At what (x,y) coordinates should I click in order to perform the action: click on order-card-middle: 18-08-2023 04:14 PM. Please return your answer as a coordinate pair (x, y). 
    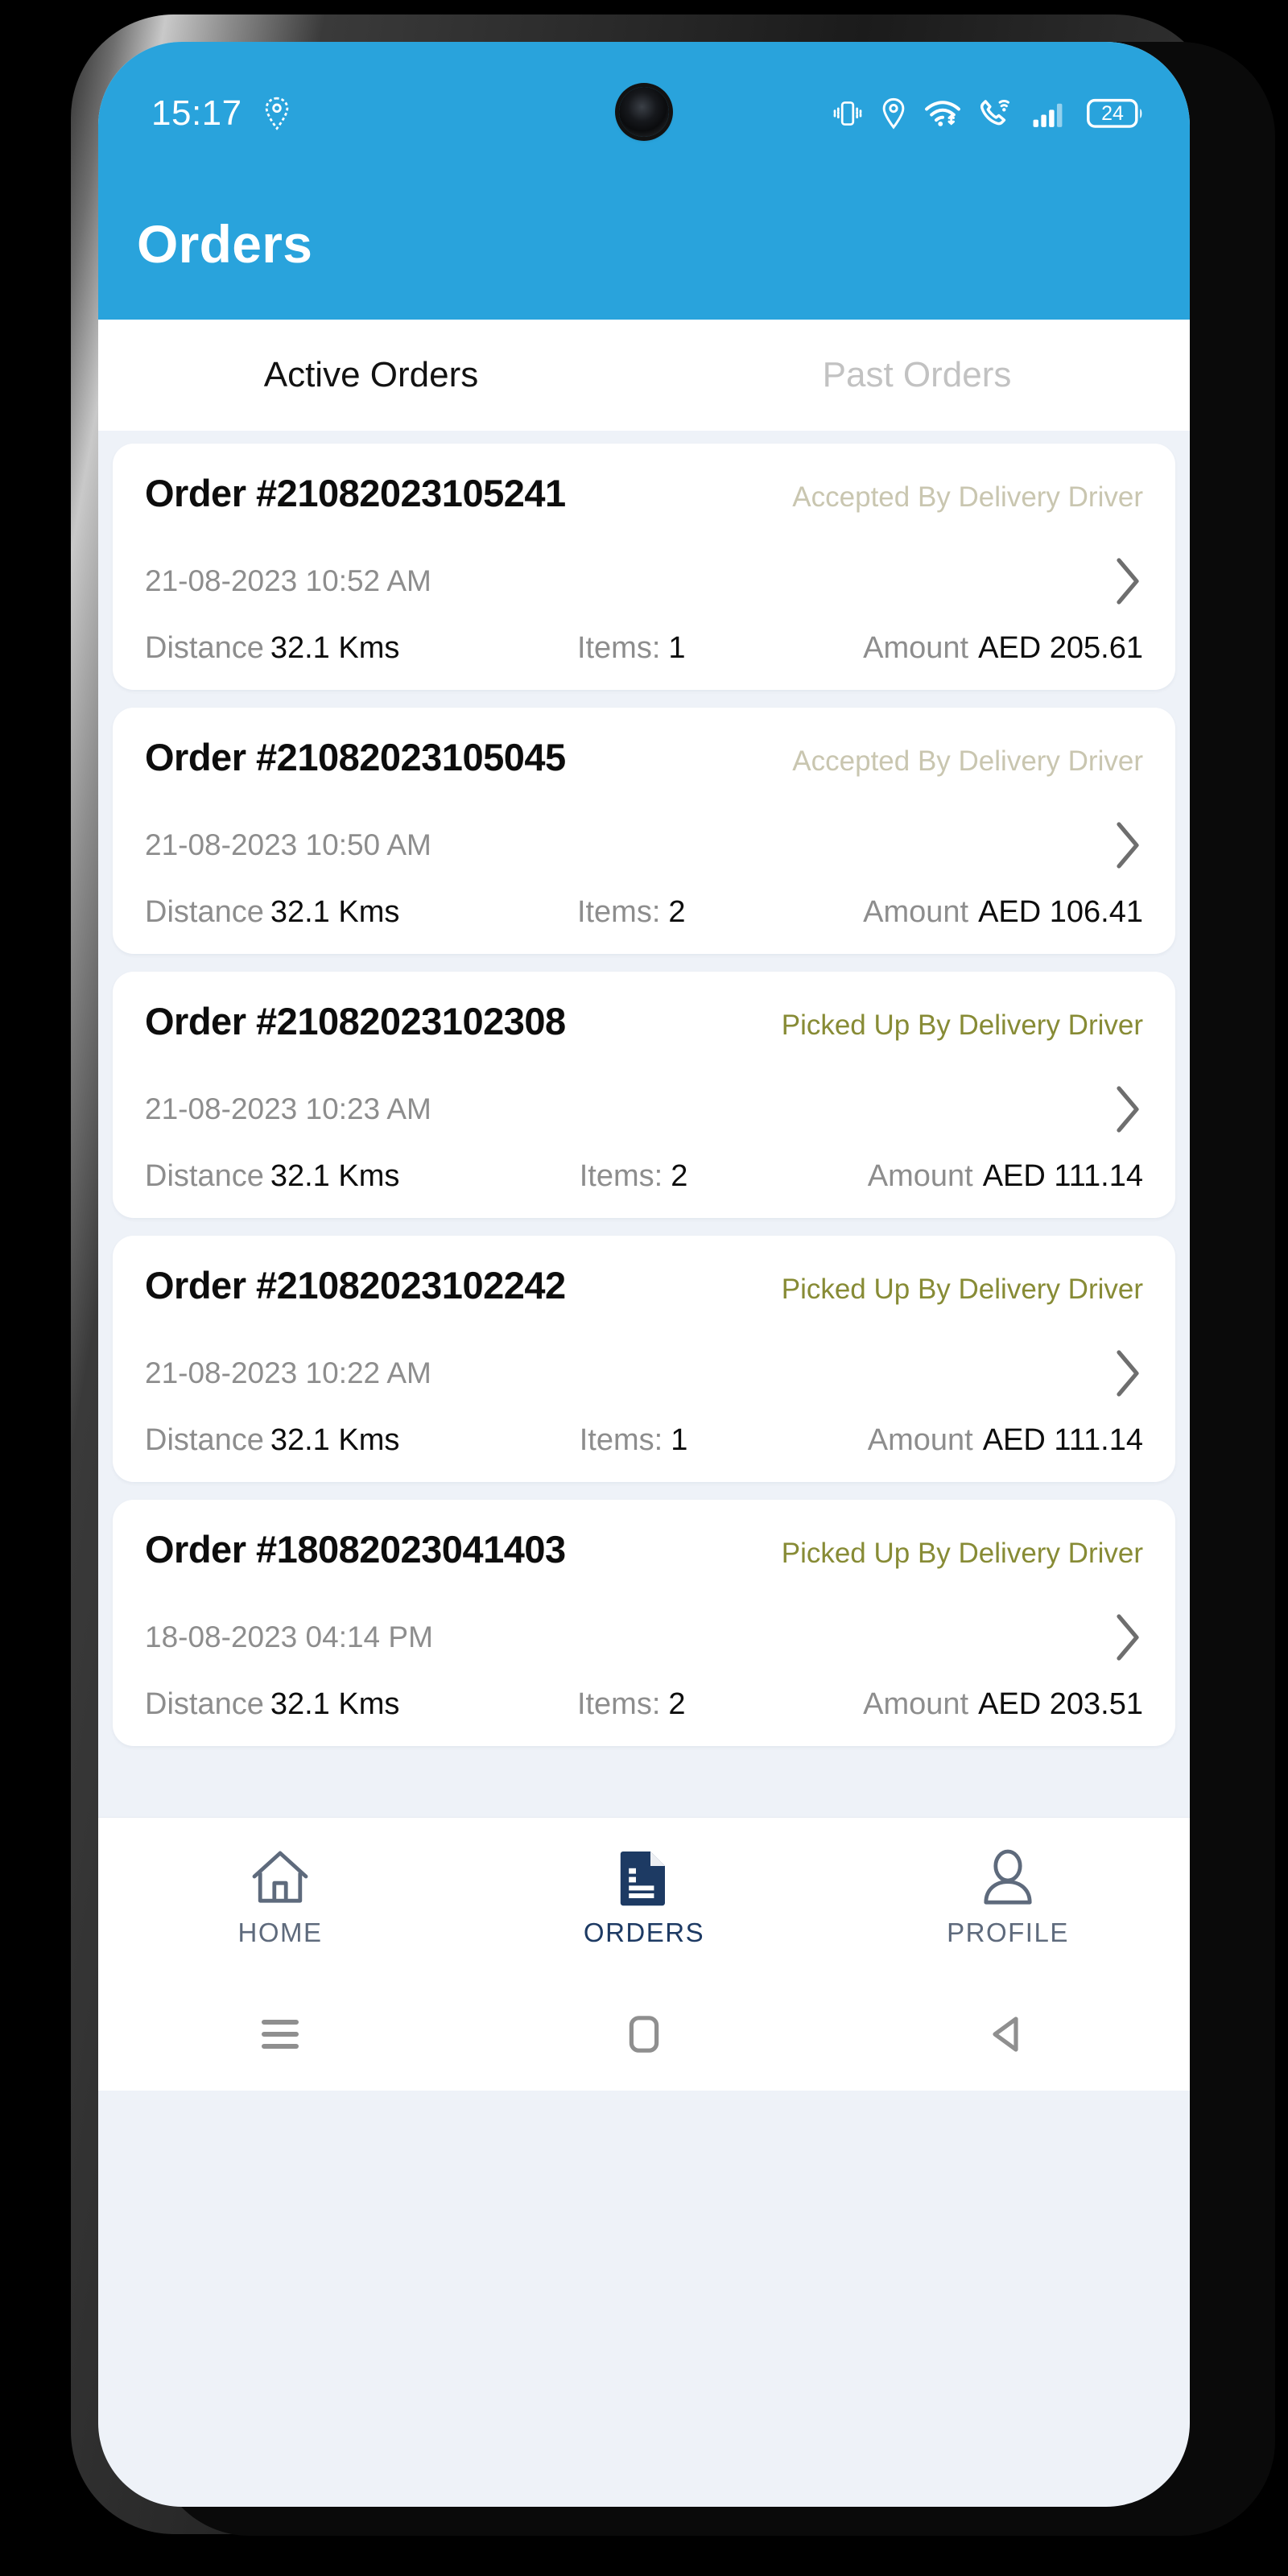
    Looking at the image, I should click on (644, 1637).